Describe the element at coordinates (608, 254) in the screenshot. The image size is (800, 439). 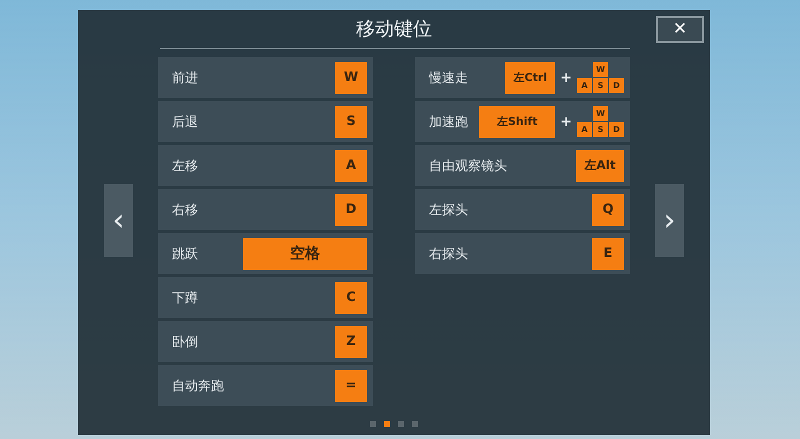
I see `key-button: E` at that location.